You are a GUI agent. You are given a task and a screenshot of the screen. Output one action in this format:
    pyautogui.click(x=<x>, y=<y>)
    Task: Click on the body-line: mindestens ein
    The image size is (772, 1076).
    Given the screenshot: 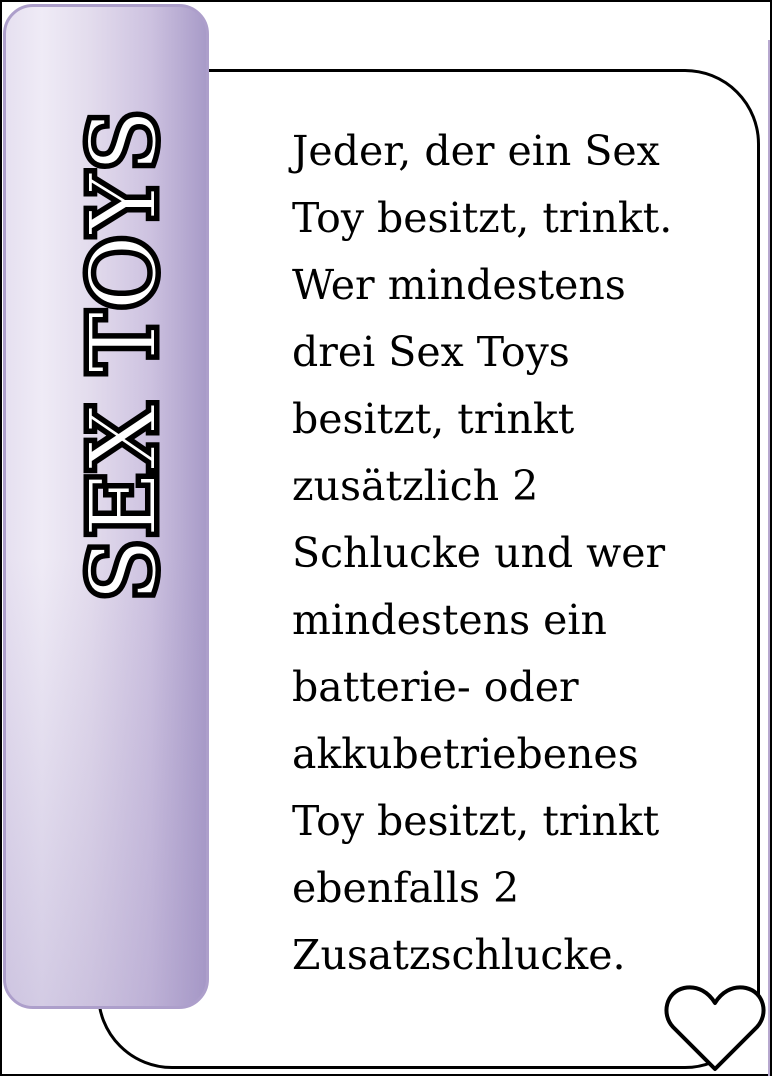 What is the action you would take?
    pyautogui.click(x=449, y=620)
    